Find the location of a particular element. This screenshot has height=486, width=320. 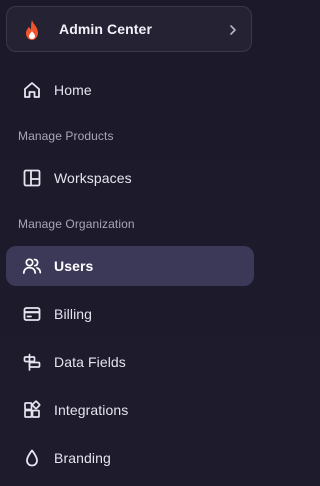

credit-card-icon is located at coordinates (32, 314).